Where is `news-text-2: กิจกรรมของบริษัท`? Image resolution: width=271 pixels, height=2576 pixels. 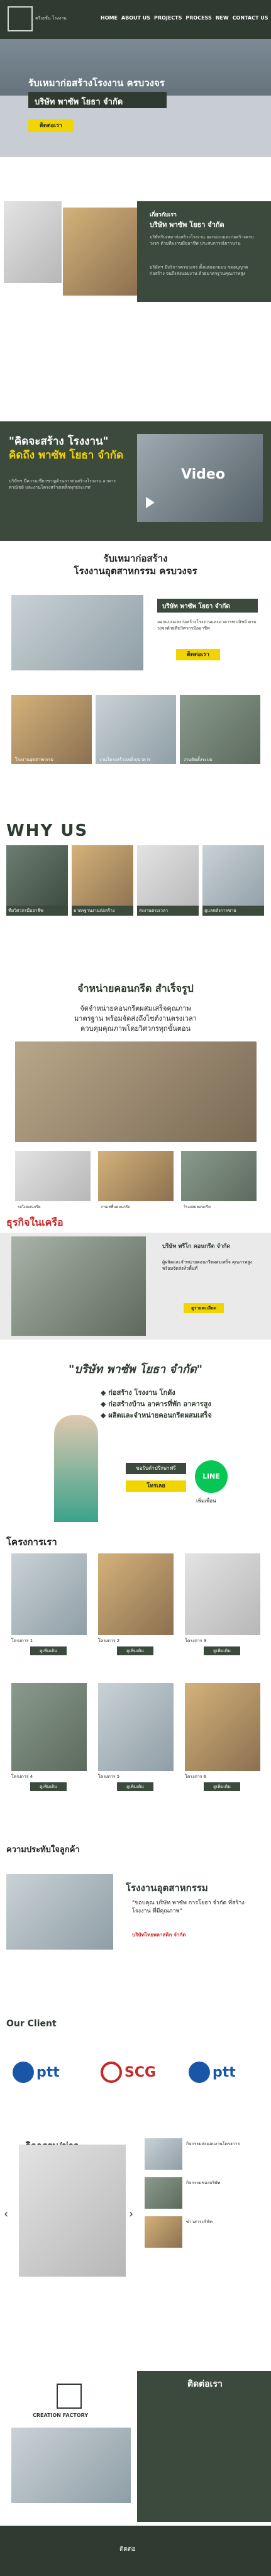
news-text-2: กิจกรรมของบริษัท is located at coordinates (203, 2182).